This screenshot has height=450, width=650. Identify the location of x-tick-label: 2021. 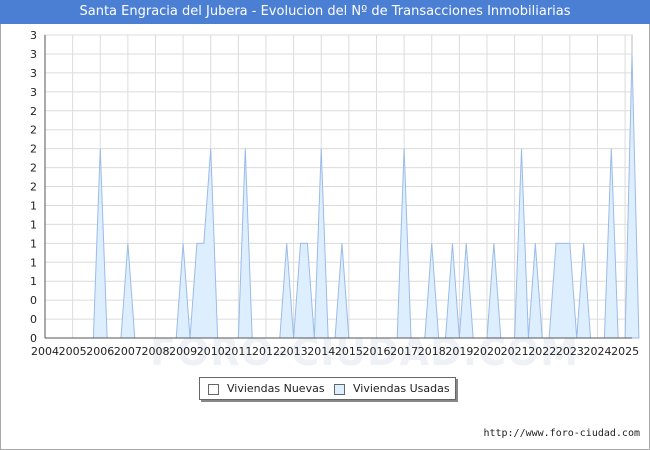
(515, 351).